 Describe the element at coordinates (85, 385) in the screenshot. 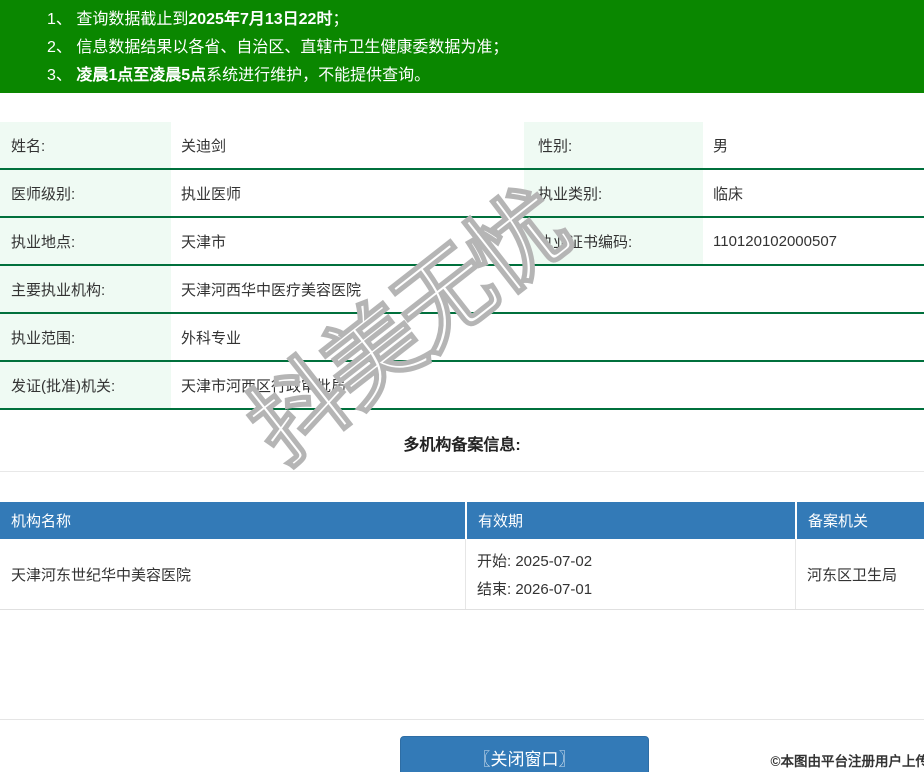

I see `issuing-authority-label: 发证(批准)机关:` at that location.